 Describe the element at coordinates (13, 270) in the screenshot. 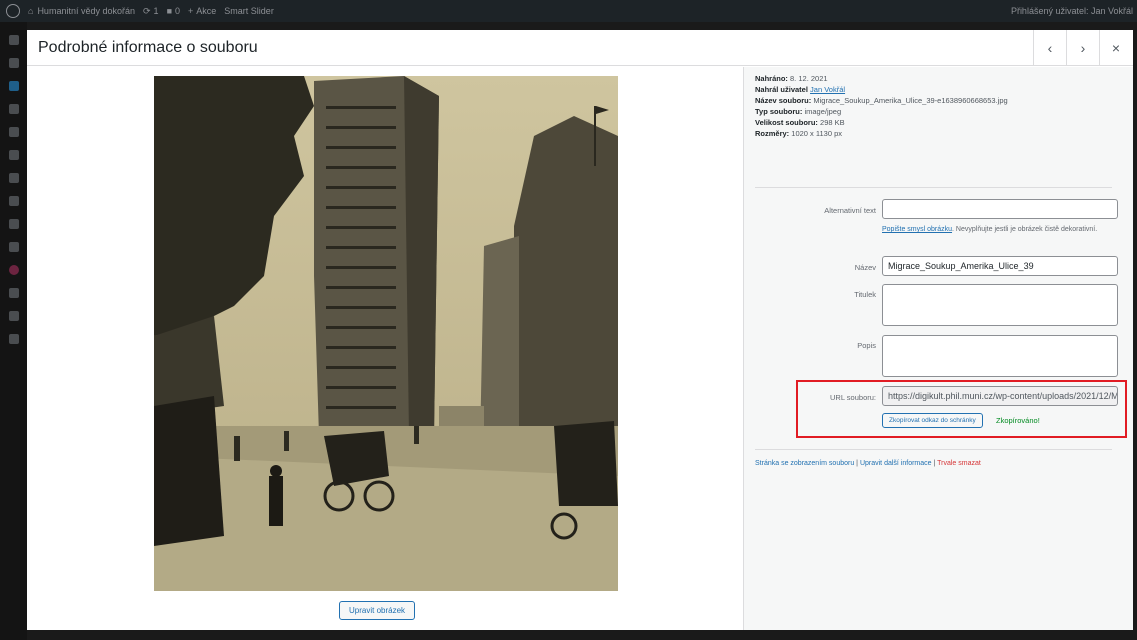

I see `plugin-circle-icon` at that location.